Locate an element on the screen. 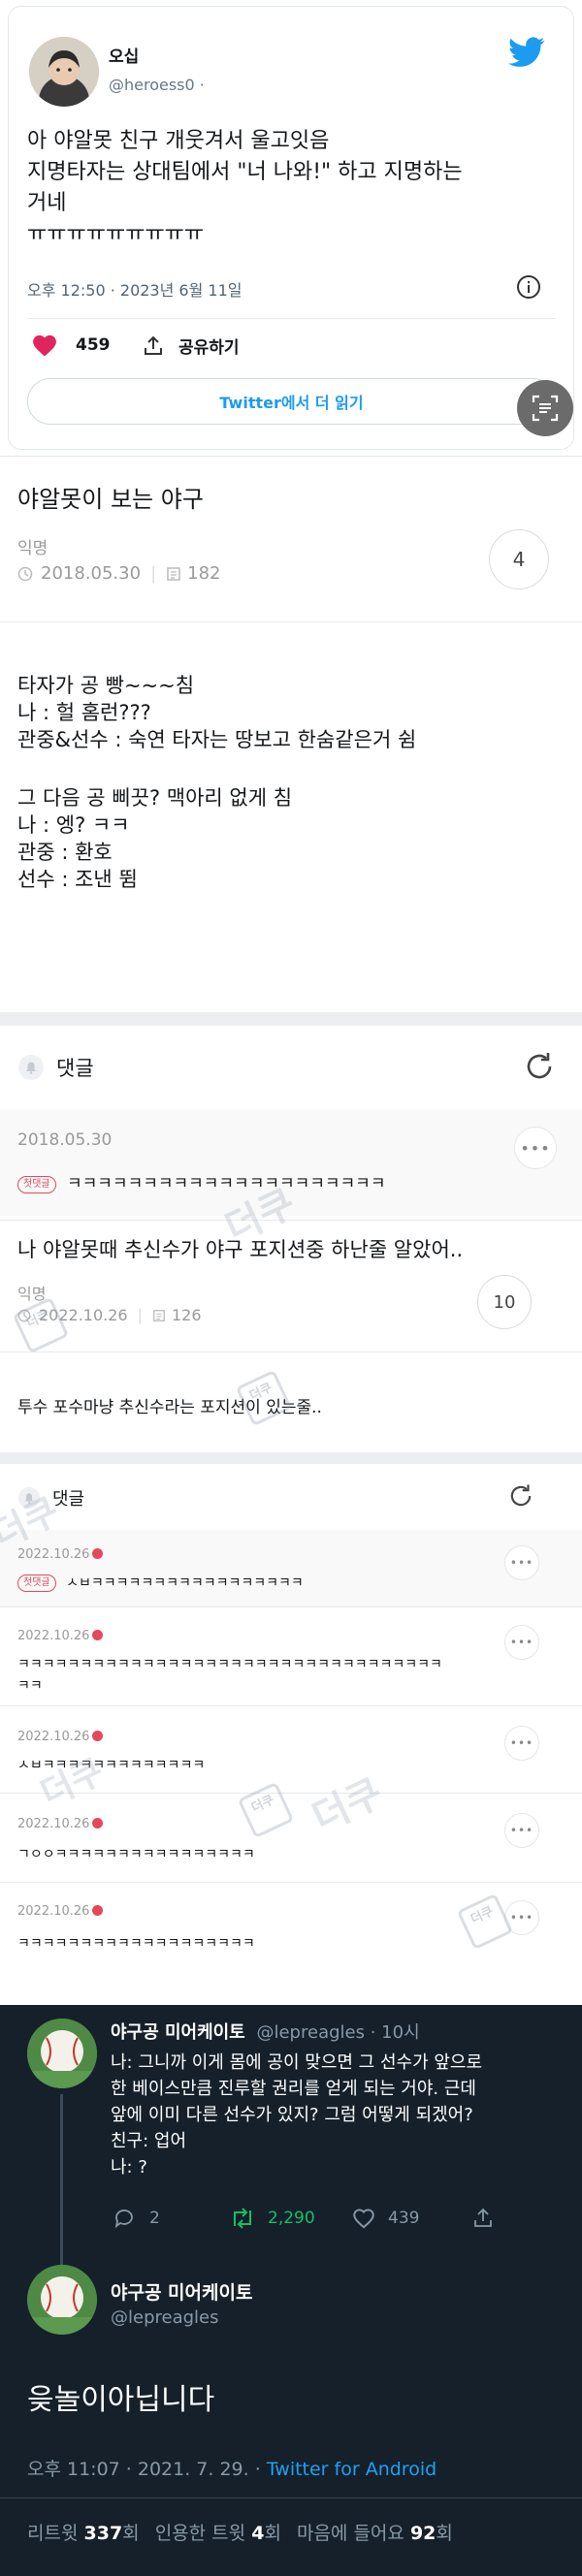 The image size is (582, 2576). scan-text-button is located at coordinates (545, 408).